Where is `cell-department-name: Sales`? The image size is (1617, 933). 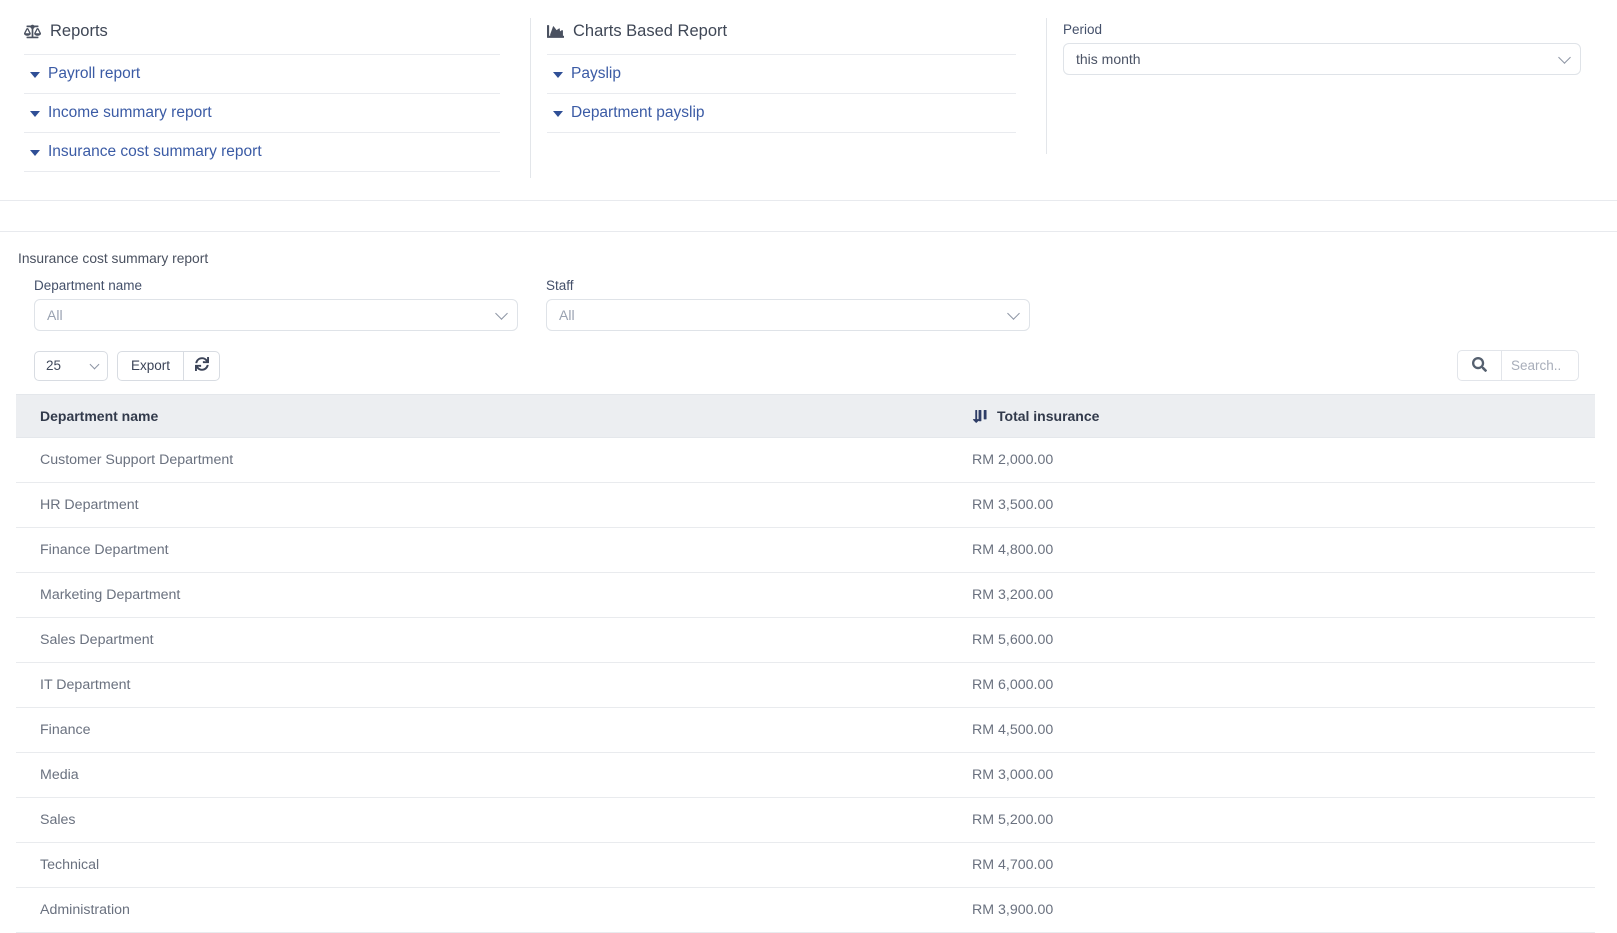 cell-department-name: Sales is located at coordinates (488, 820).